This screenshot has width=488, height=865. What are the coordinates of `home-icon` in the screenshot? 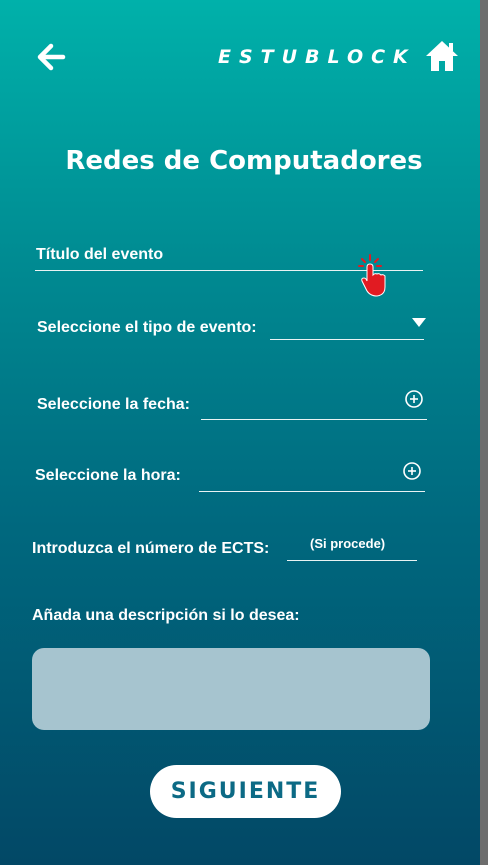 It's located at (442, 56).